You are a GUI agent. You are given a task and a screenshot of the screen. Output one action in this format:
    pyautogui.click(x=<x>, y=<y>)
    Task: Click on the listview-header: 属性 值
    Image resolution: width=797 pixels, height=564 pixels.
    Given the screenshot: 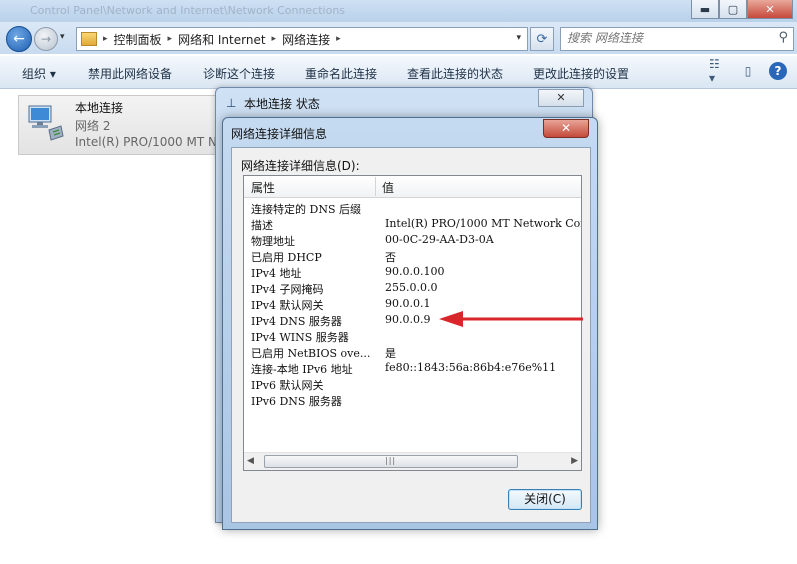 What is the action you would take?
    pyautogui.click(x=412, y=187)
    